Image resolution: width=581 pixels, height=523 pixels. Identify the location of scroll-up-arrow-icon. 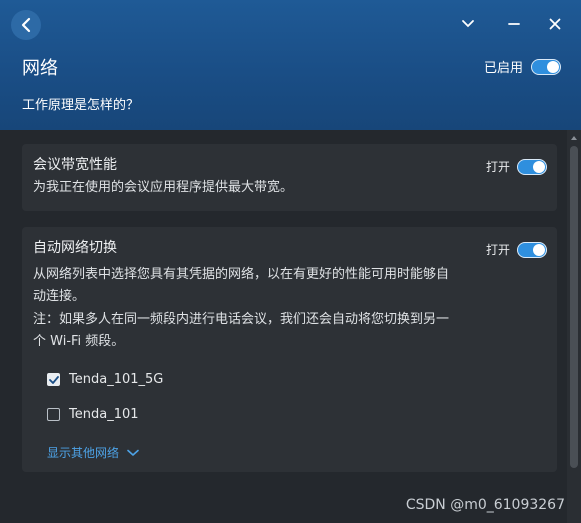
(574, 138).